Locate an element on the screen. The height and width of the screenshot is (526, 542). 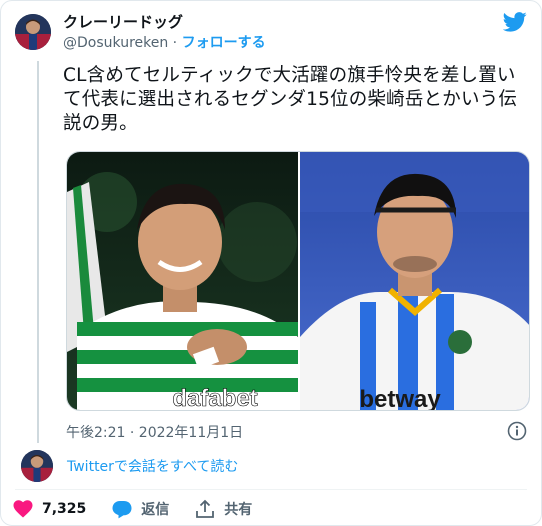
action-bar: 7,325 返信 共有 is located at coordinates (145, 509).